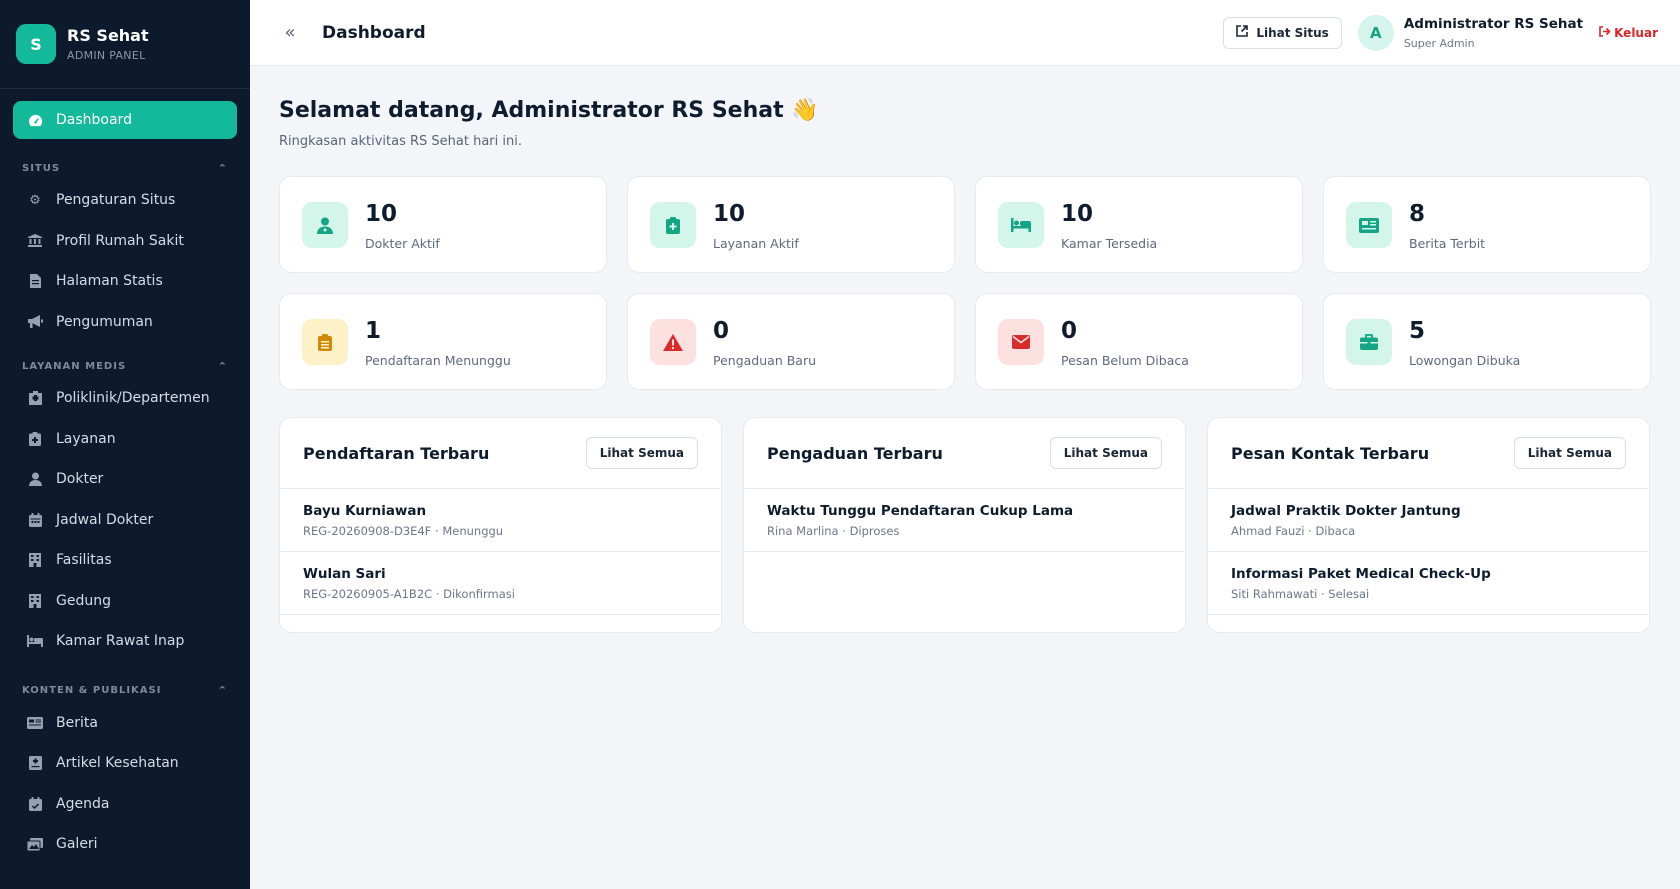 The width and height of the screenshot is (1680, 889). I want to click on stat-value: 10, so click(729, 214).